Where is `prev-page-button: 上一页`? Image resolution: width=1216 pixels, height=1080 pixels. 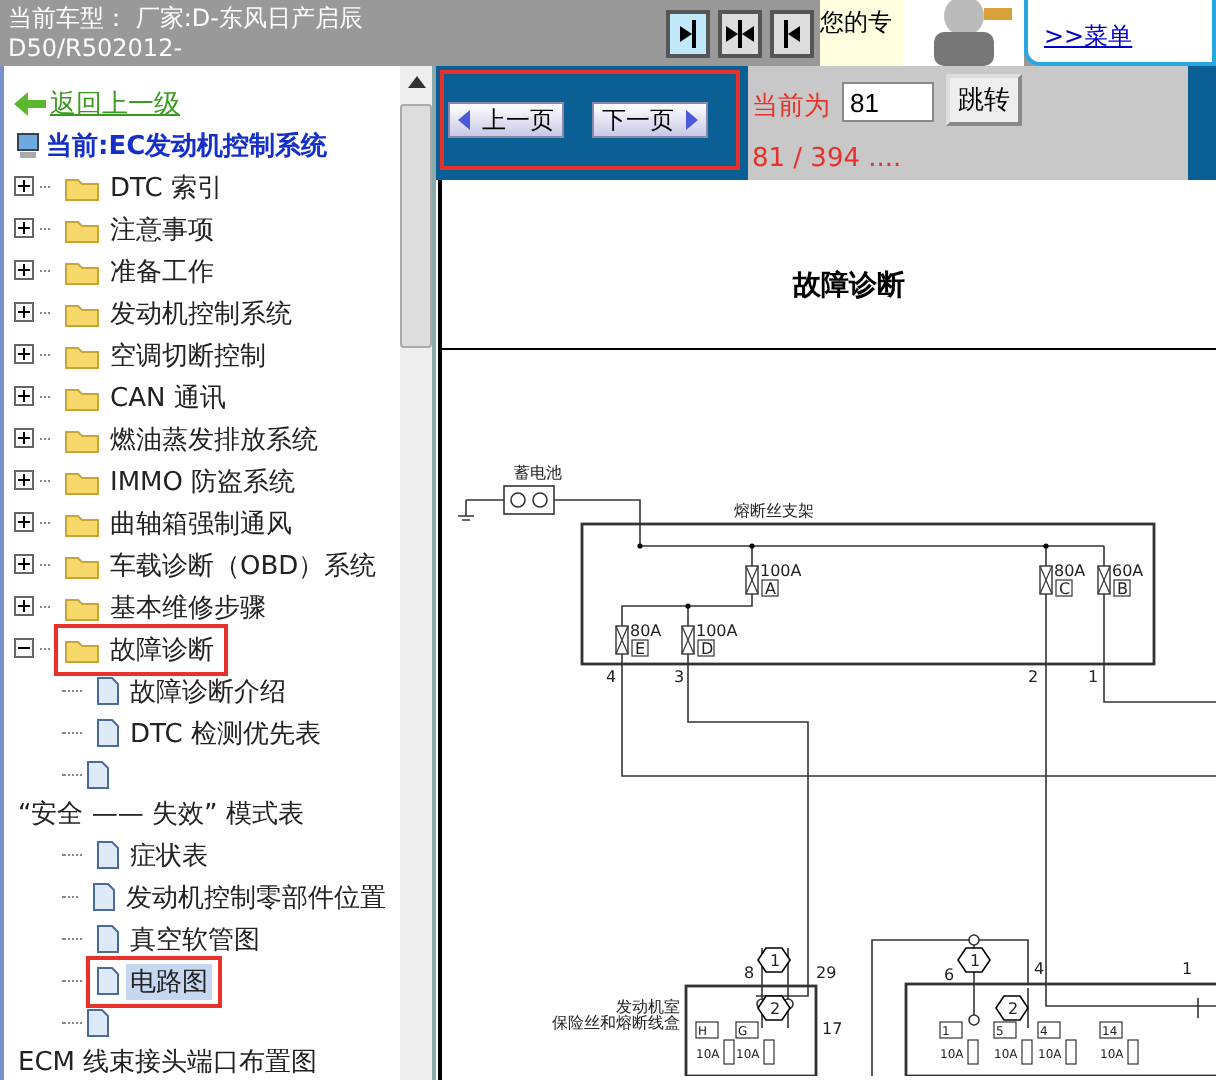 prev-page-button: 上一页 is located at coordinates (506, 120).